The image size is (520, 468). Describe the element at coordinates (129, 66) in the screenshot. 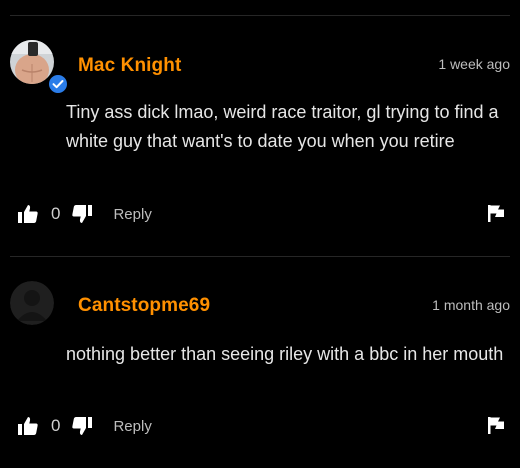

I see `username: Mac Knight` at that location.